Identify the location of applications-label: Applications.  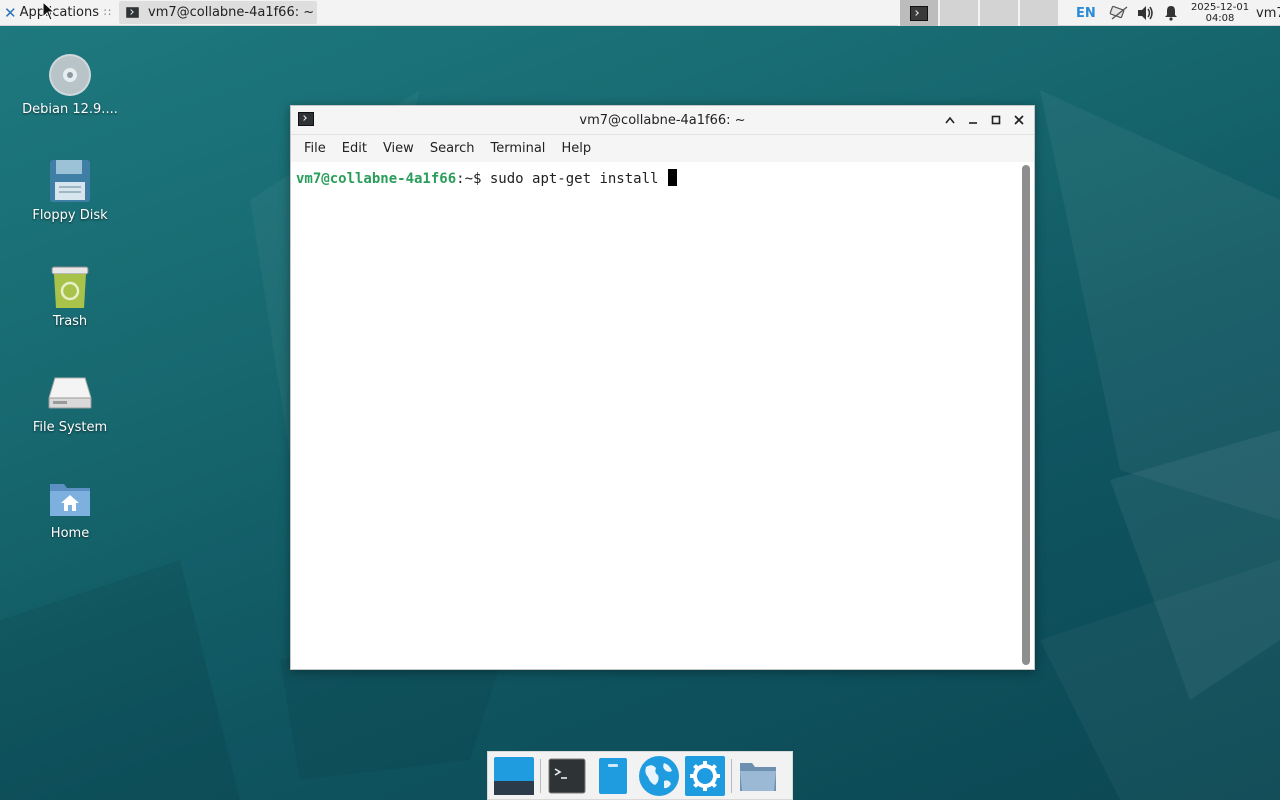
(59, 12).